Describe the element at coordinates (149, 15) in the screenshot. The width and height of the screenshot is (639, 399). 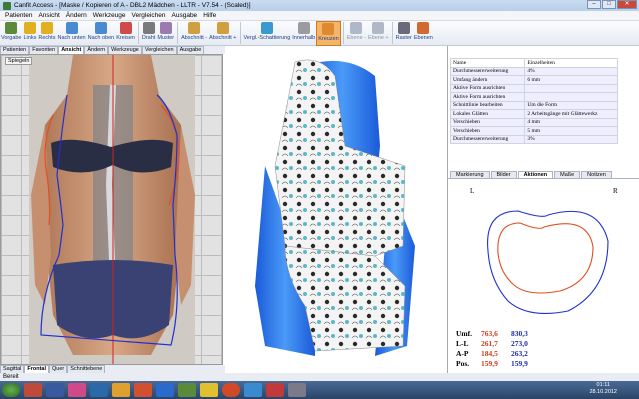
I see `menu-vergleichen: Vergleichen` at that location.